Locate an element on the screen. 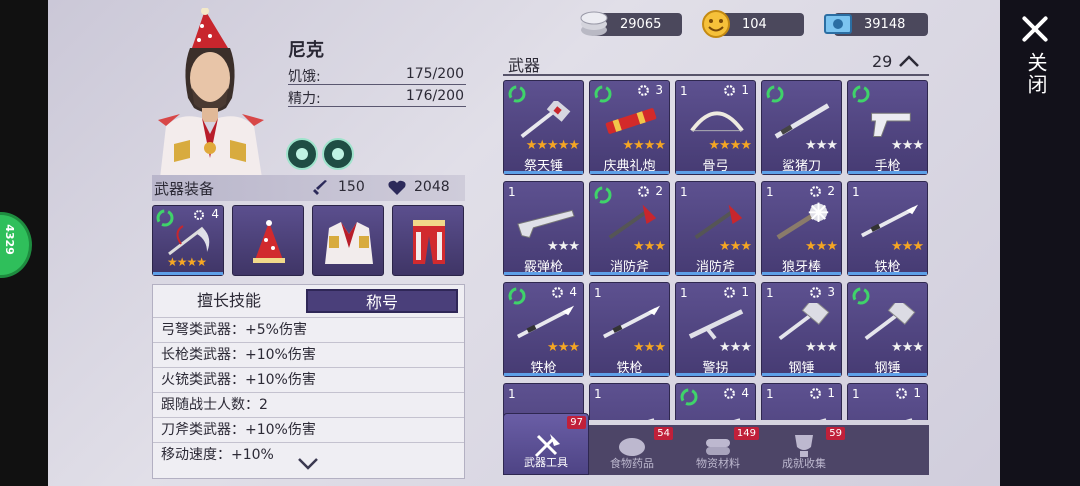 Image resolution: width=1080 pixels, height=486 pixels. currency-cash: 39148 is located at coordinates (876, 24).